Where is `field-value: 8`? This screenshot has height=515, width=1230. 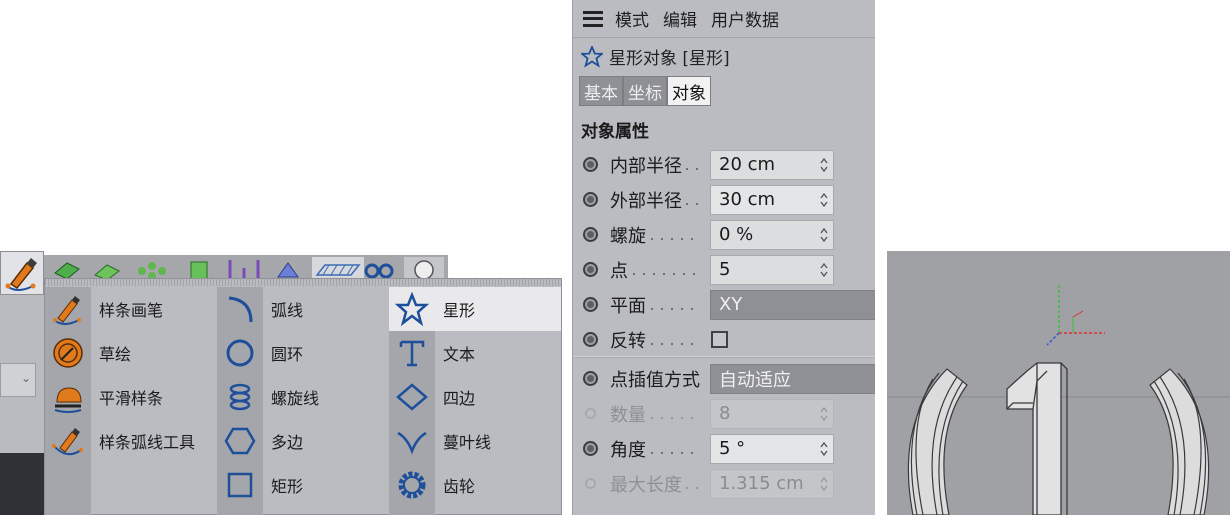 field-value: 8 is located at coordinates (725, 413).